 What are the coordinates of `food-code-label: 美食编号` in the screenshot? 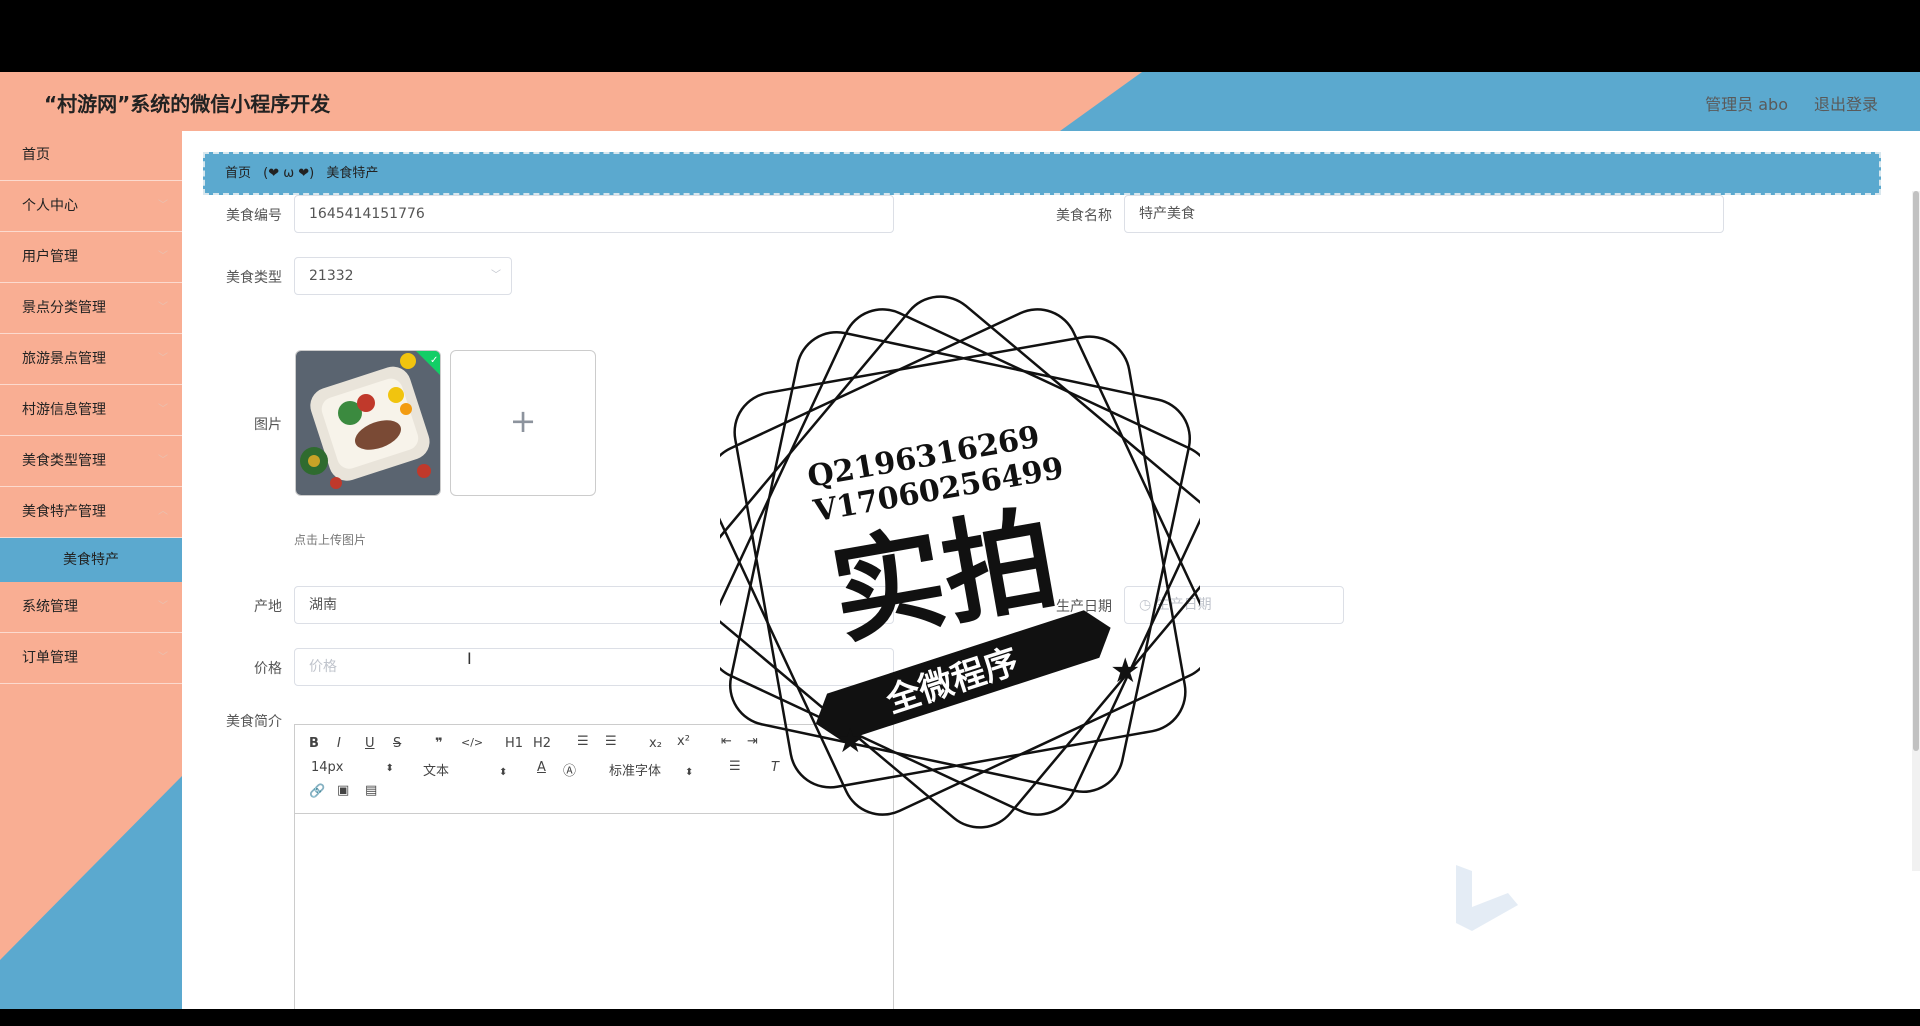 It's located at (254, 216).